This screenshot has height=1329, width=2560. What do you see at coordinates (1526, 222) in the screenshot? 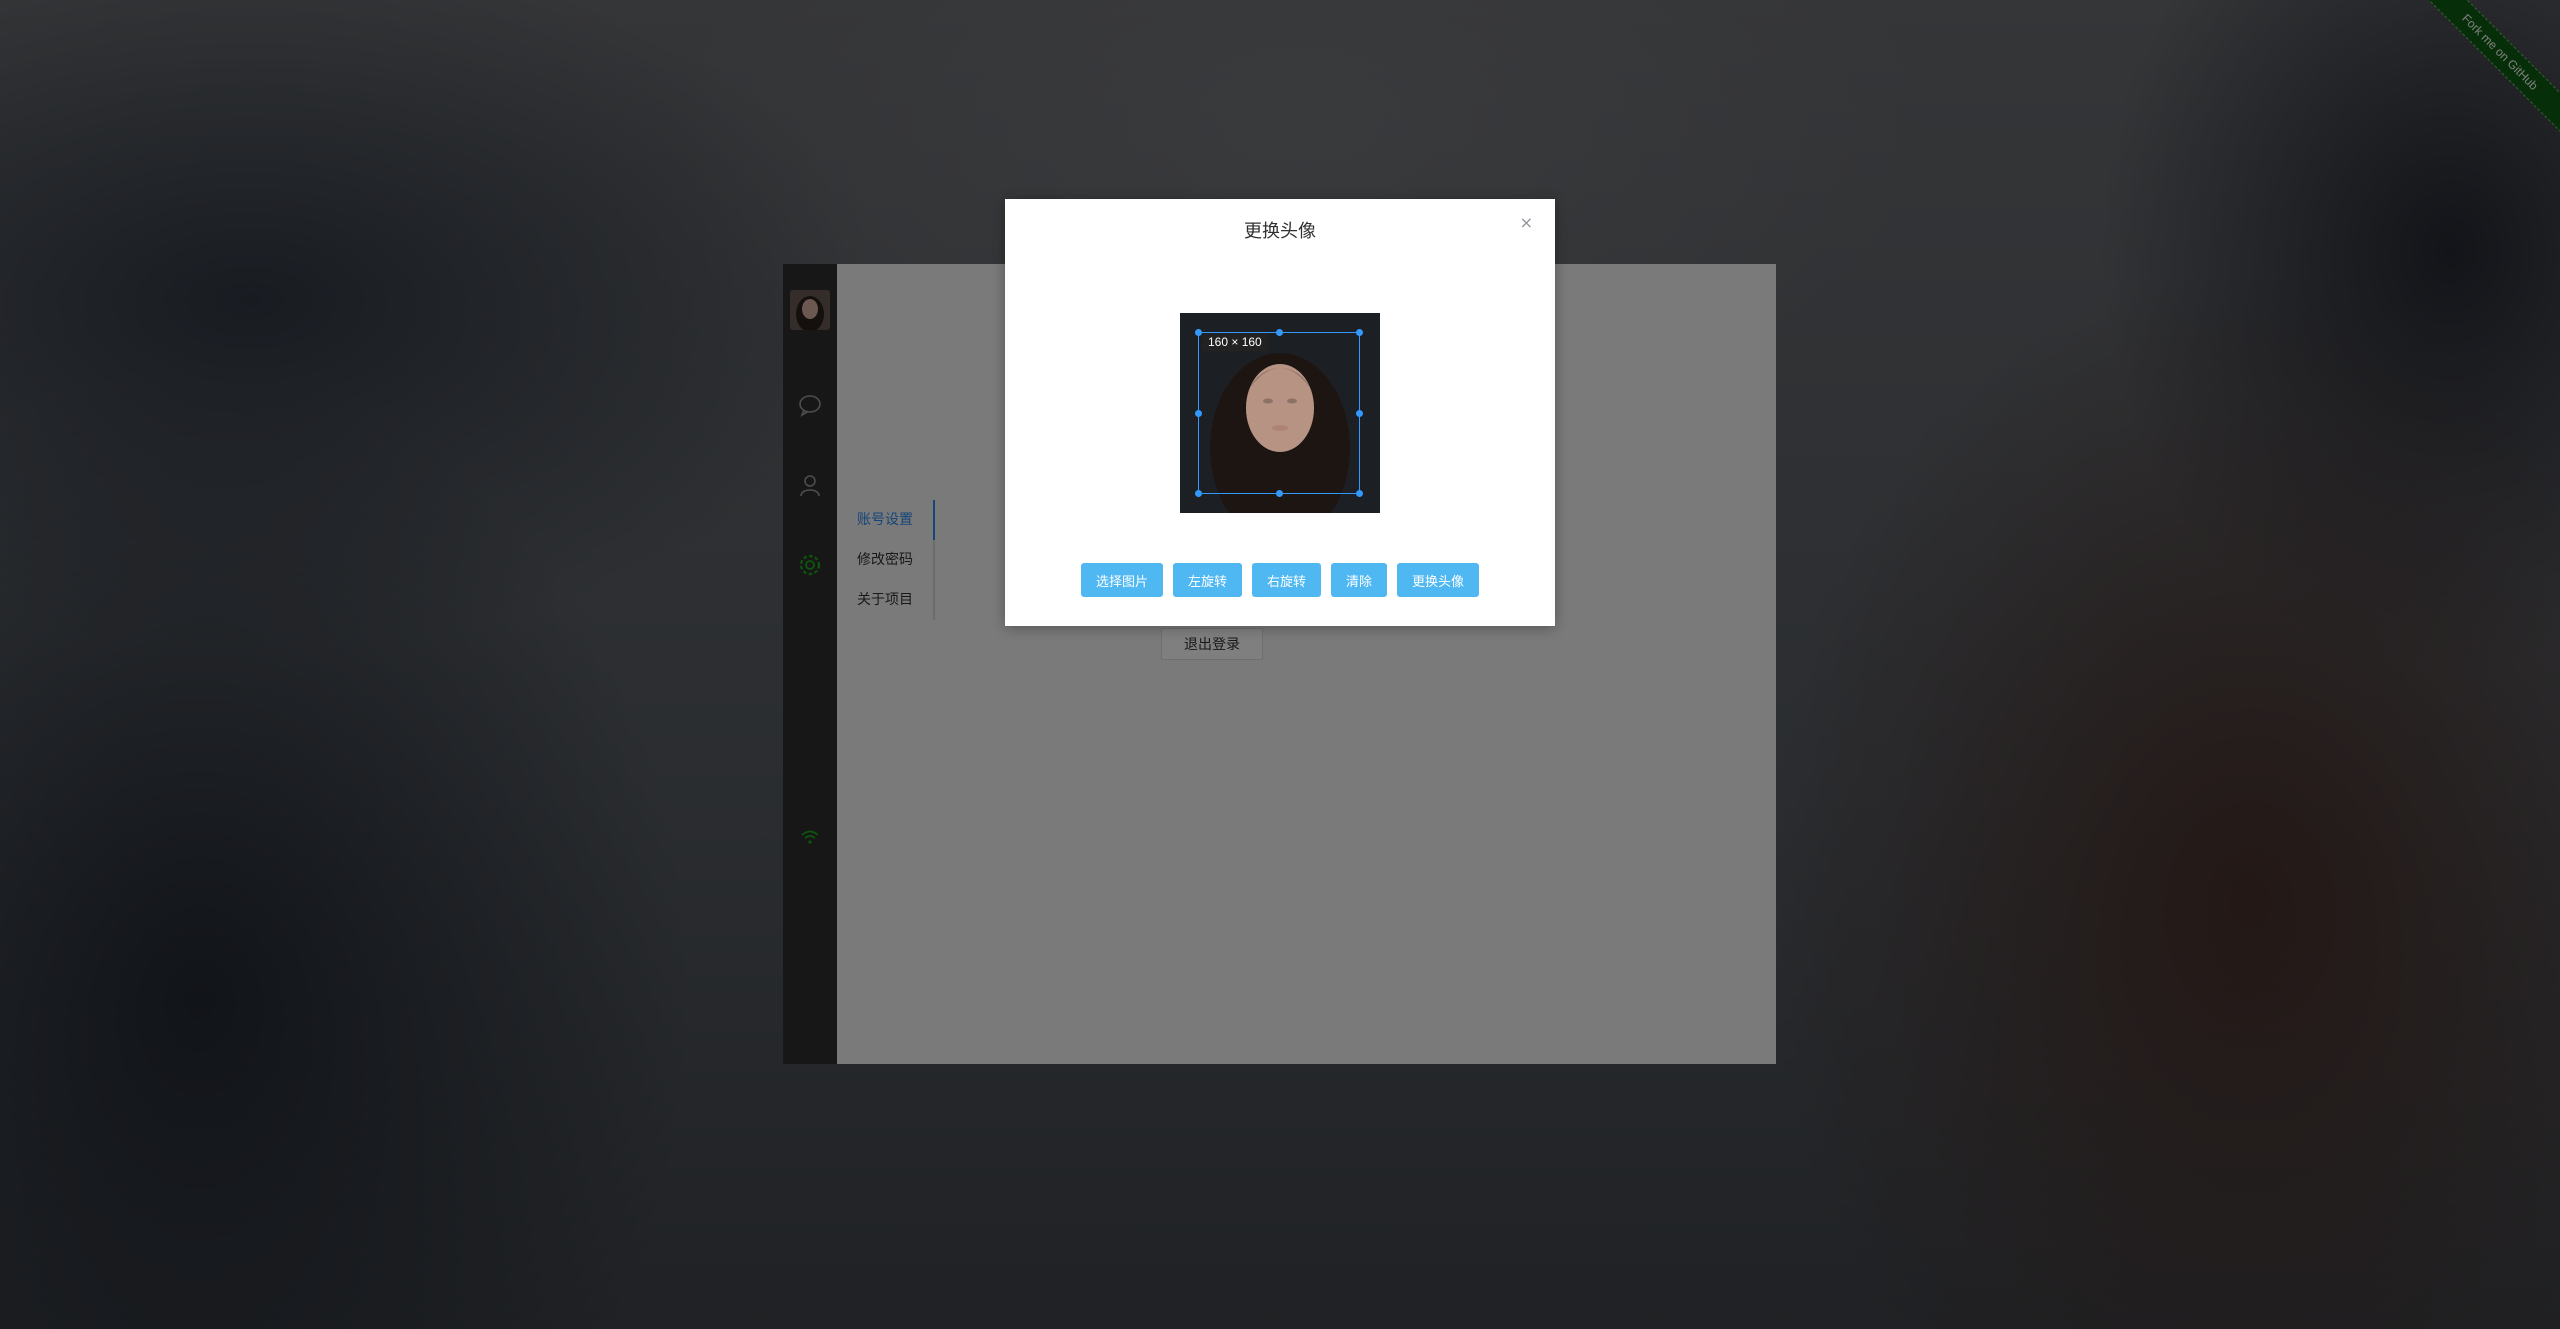
I see `close-icon: ×` at bounding box center [1526, 222].